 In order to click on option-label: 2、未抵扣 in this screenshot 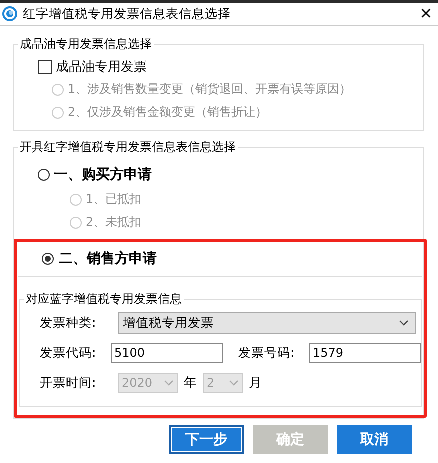, I will do `click(114, 222)`.